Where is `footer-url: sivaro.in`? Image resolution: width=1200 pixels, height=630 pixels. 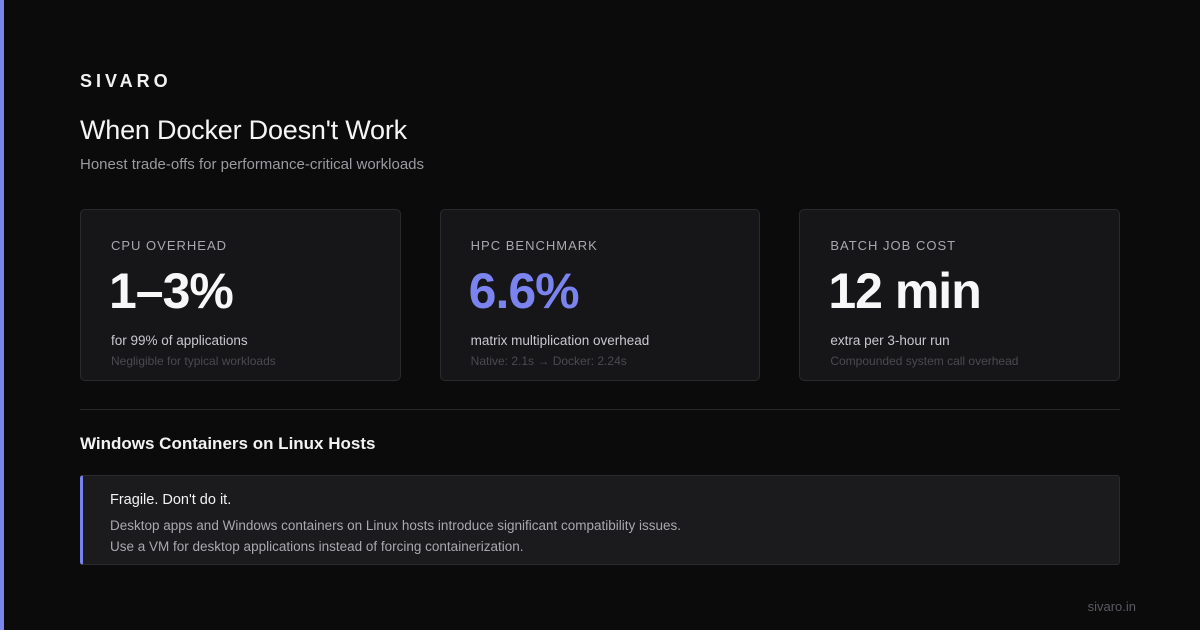 footer-url: sivaro.in is located at coordinates (1111, 606).